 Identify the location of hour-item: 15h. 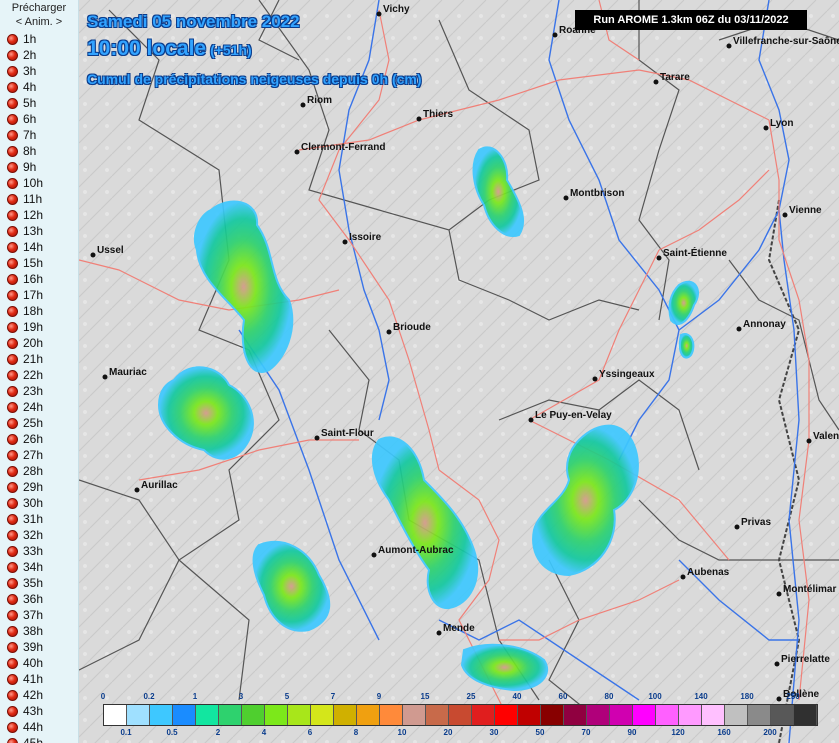
(39, 263).